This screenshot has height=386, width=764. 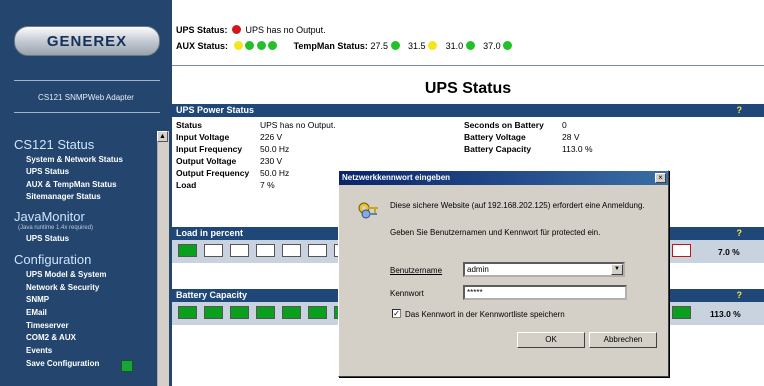 I want to click on dialog-title-bar: Netzwerkkennwort eingeben, so click(x=503, y=178).